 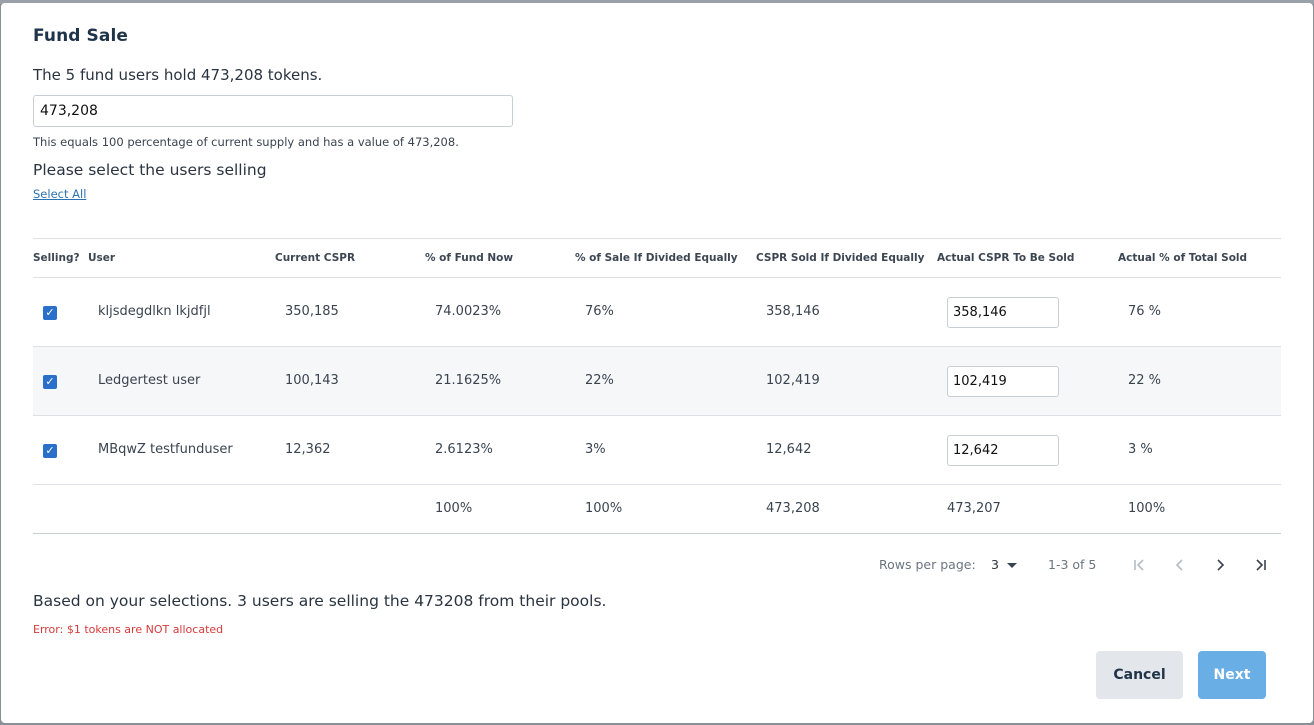 What do you see at coordinates (657, 565) in the screenshot?
I see `table-pagination: Rows per page: 3 1-3 of 5` at bounding box center [657, 565].